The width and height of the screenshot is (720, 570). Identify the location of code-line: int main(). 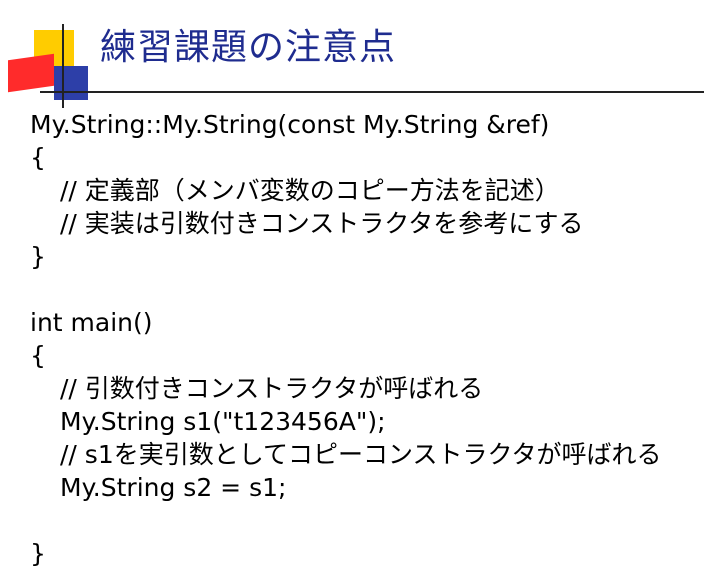
(91, 322).